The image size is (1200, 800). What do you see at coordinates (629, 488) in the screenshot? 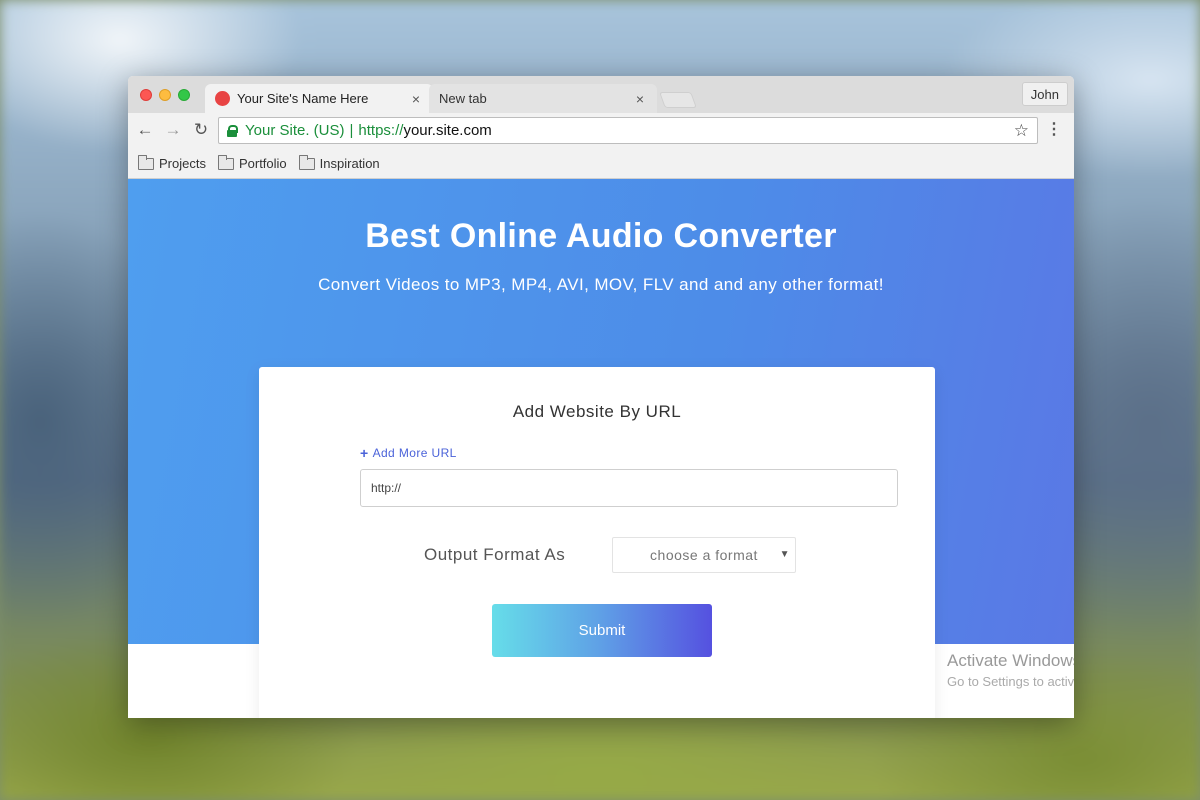
I see `url-input` at bounding box center [629, 488].